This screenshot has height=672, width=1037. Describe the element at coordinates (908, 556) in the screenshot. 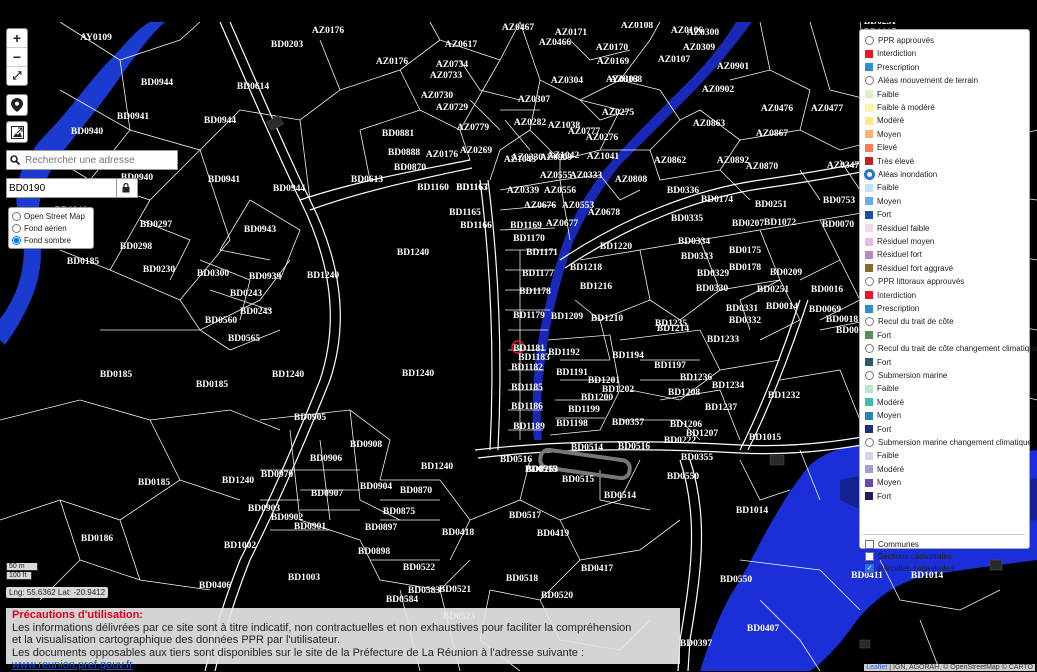

I see `legend-layer-checkbox: Sections cadastrales` at that location.